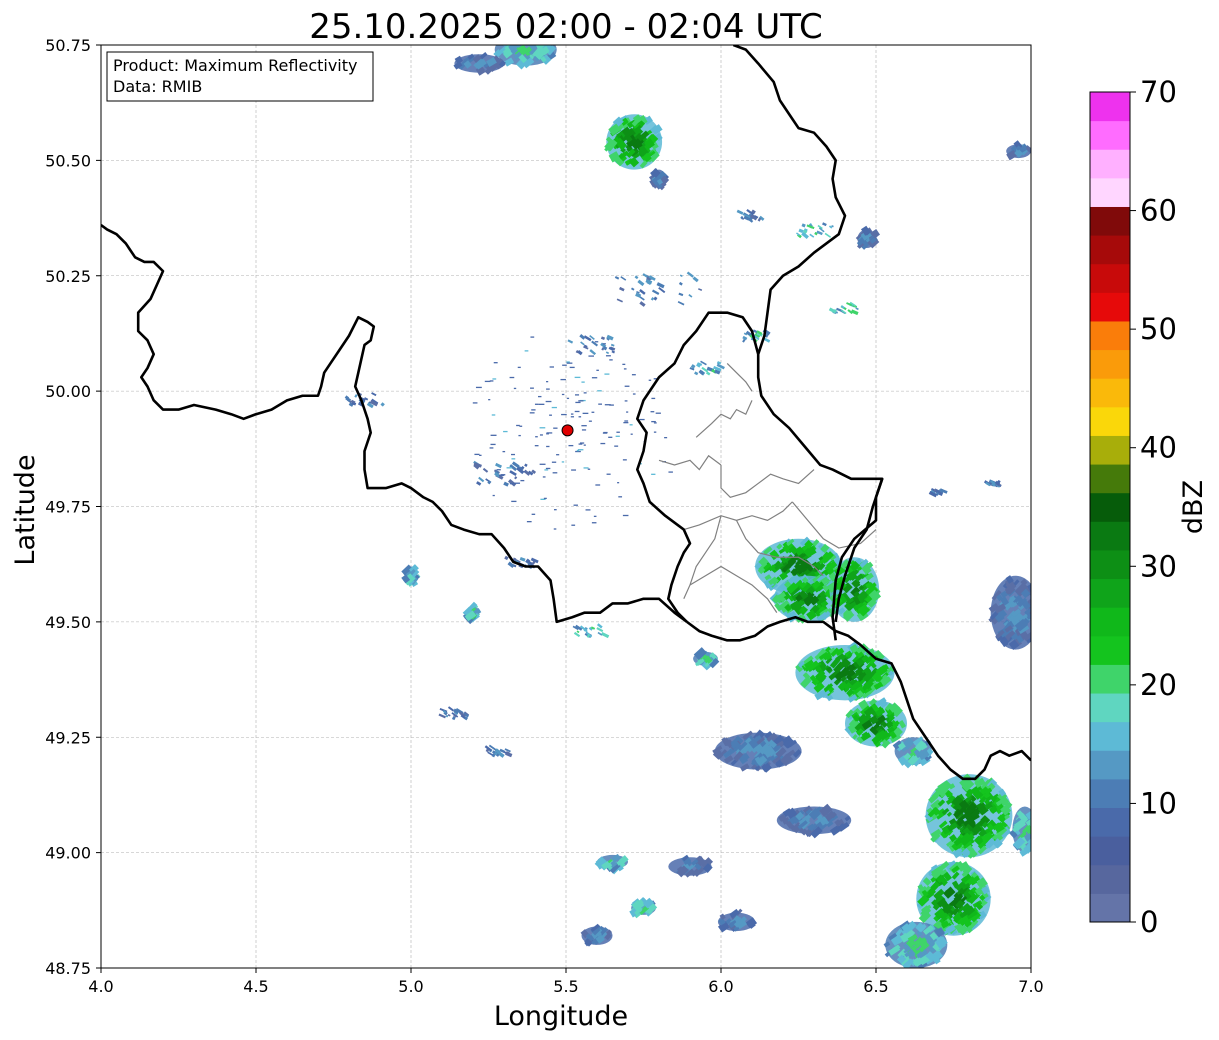 This screenshot has height=1040, width=1219. I want to click on colorbar-label: dBZ, so click(1193, 507).